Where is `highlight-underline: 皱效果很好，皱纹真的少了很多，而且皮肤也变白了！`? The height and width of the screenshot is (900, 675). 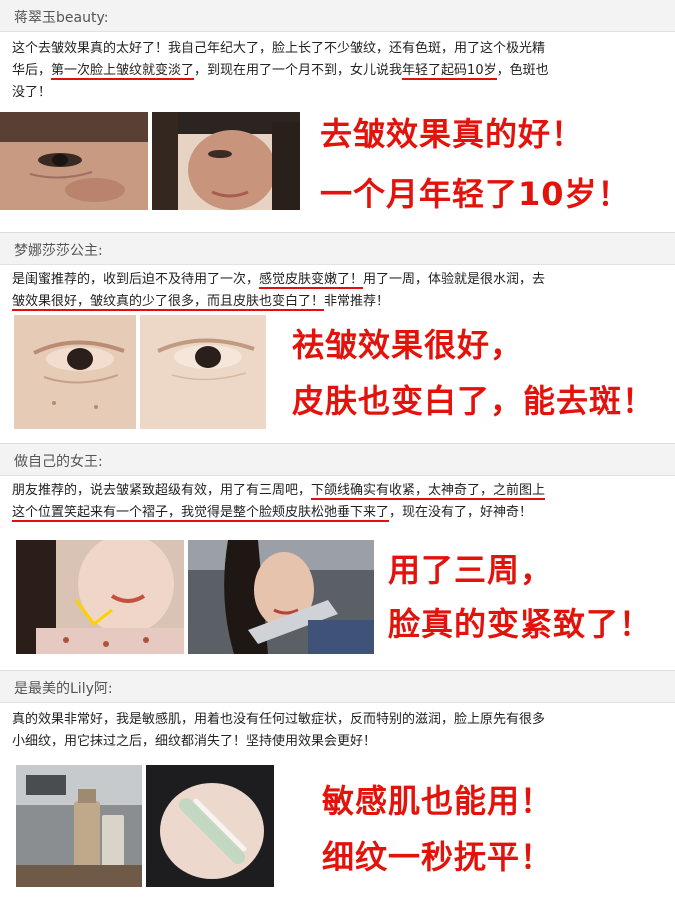 highlight-underline: 皱效果很好，皱纹真的少了很多，而且皮肤也变白了！ is located at coordinates (168, 302).